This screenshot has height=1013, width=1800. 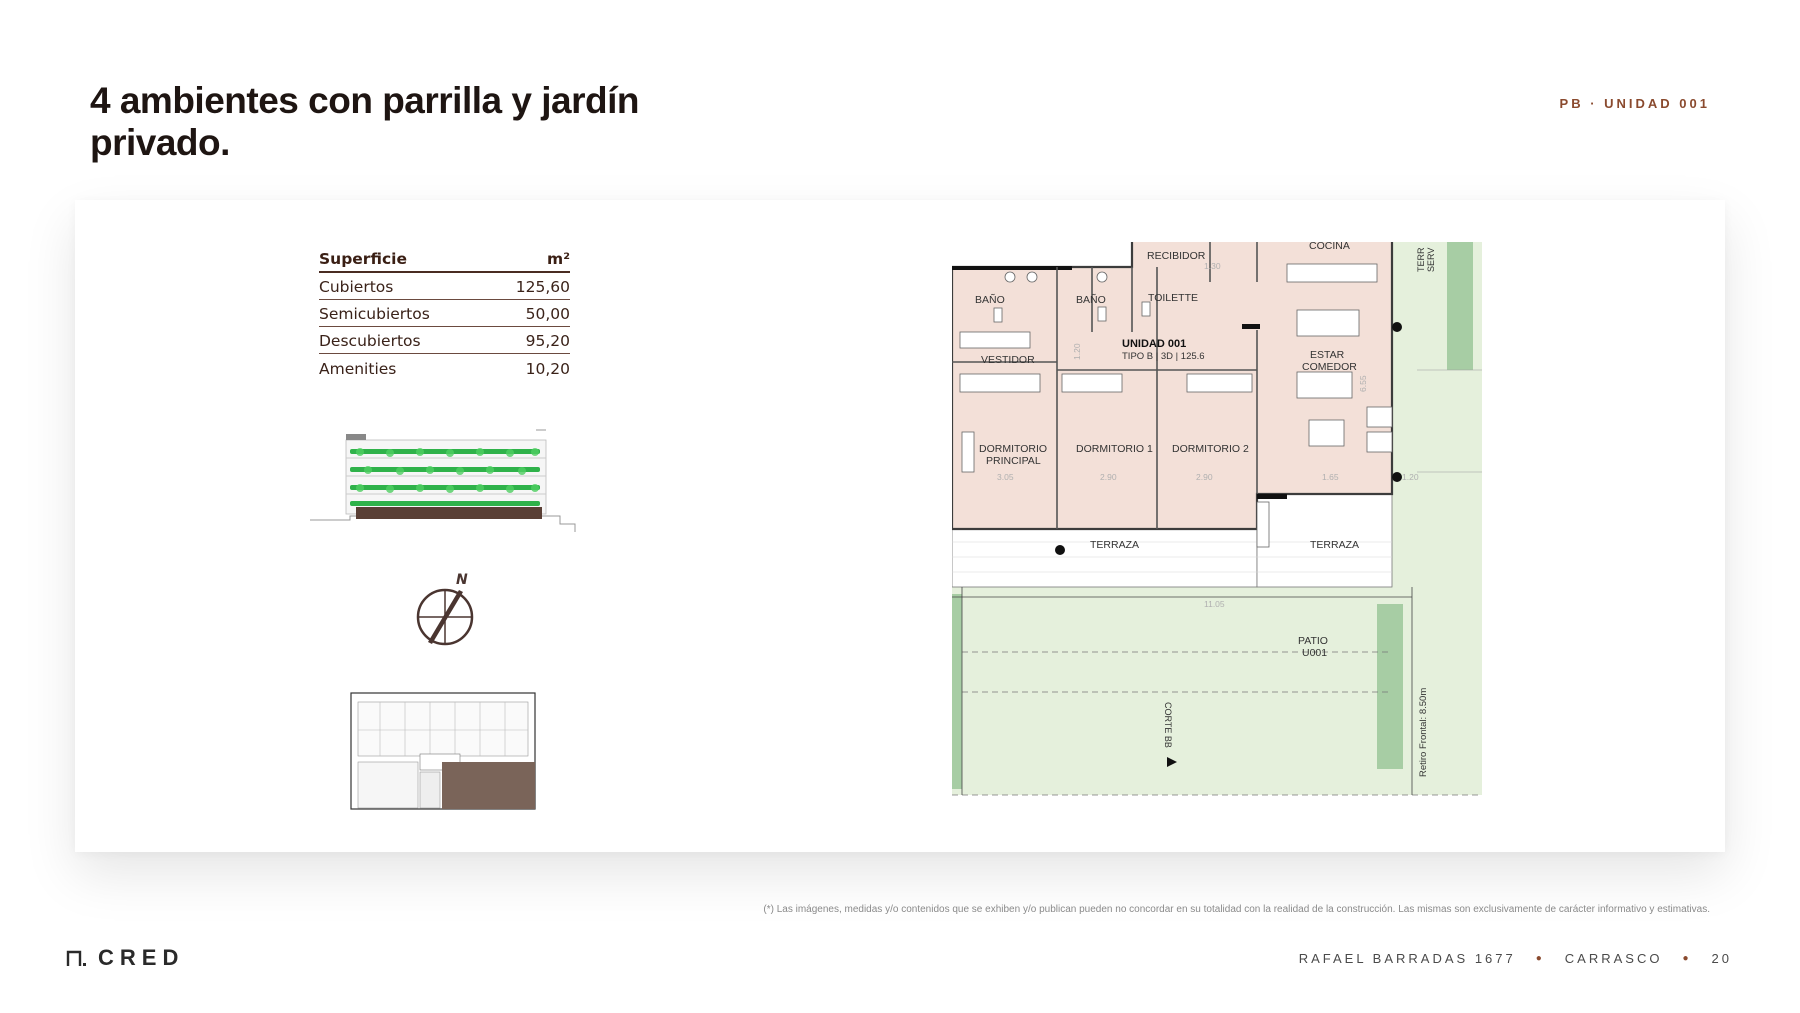 What do you see at coordinates (1431, 260) in the screenshot?
I see `terraza-servicio-label: SERV` at bounding box center [1431, 260].